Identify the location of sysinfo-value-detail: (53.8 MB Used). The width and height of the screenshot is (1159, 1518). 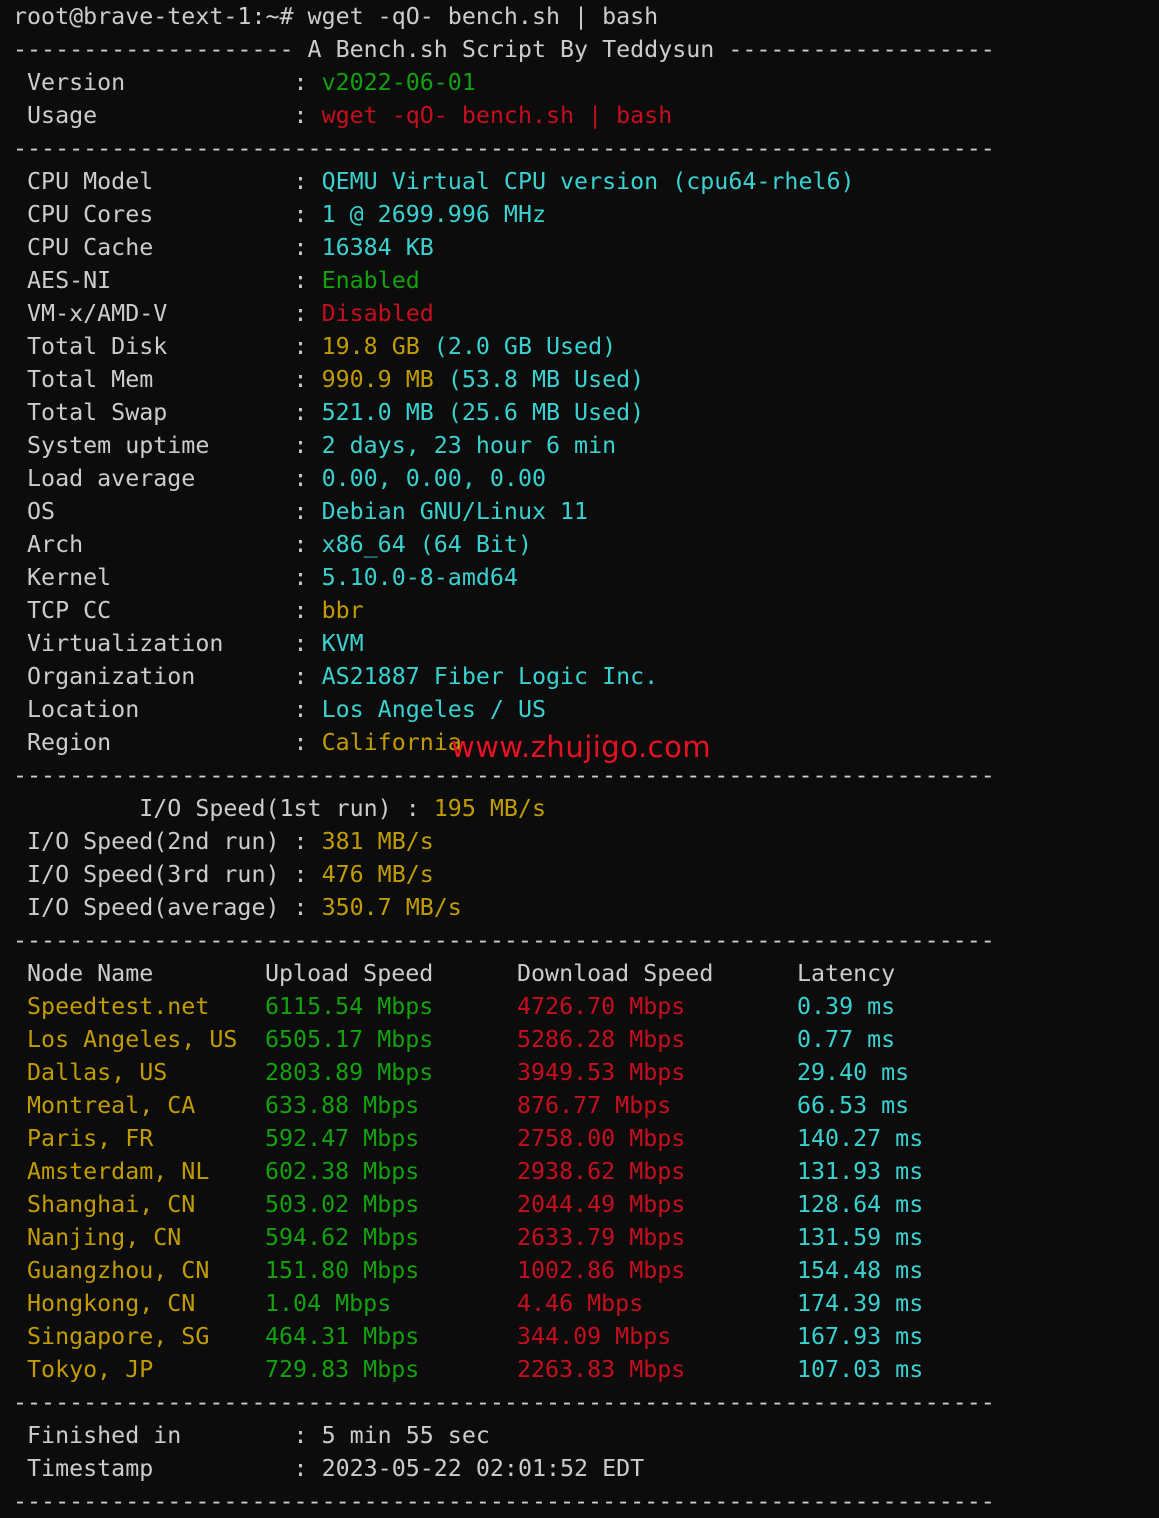
(539, 379).